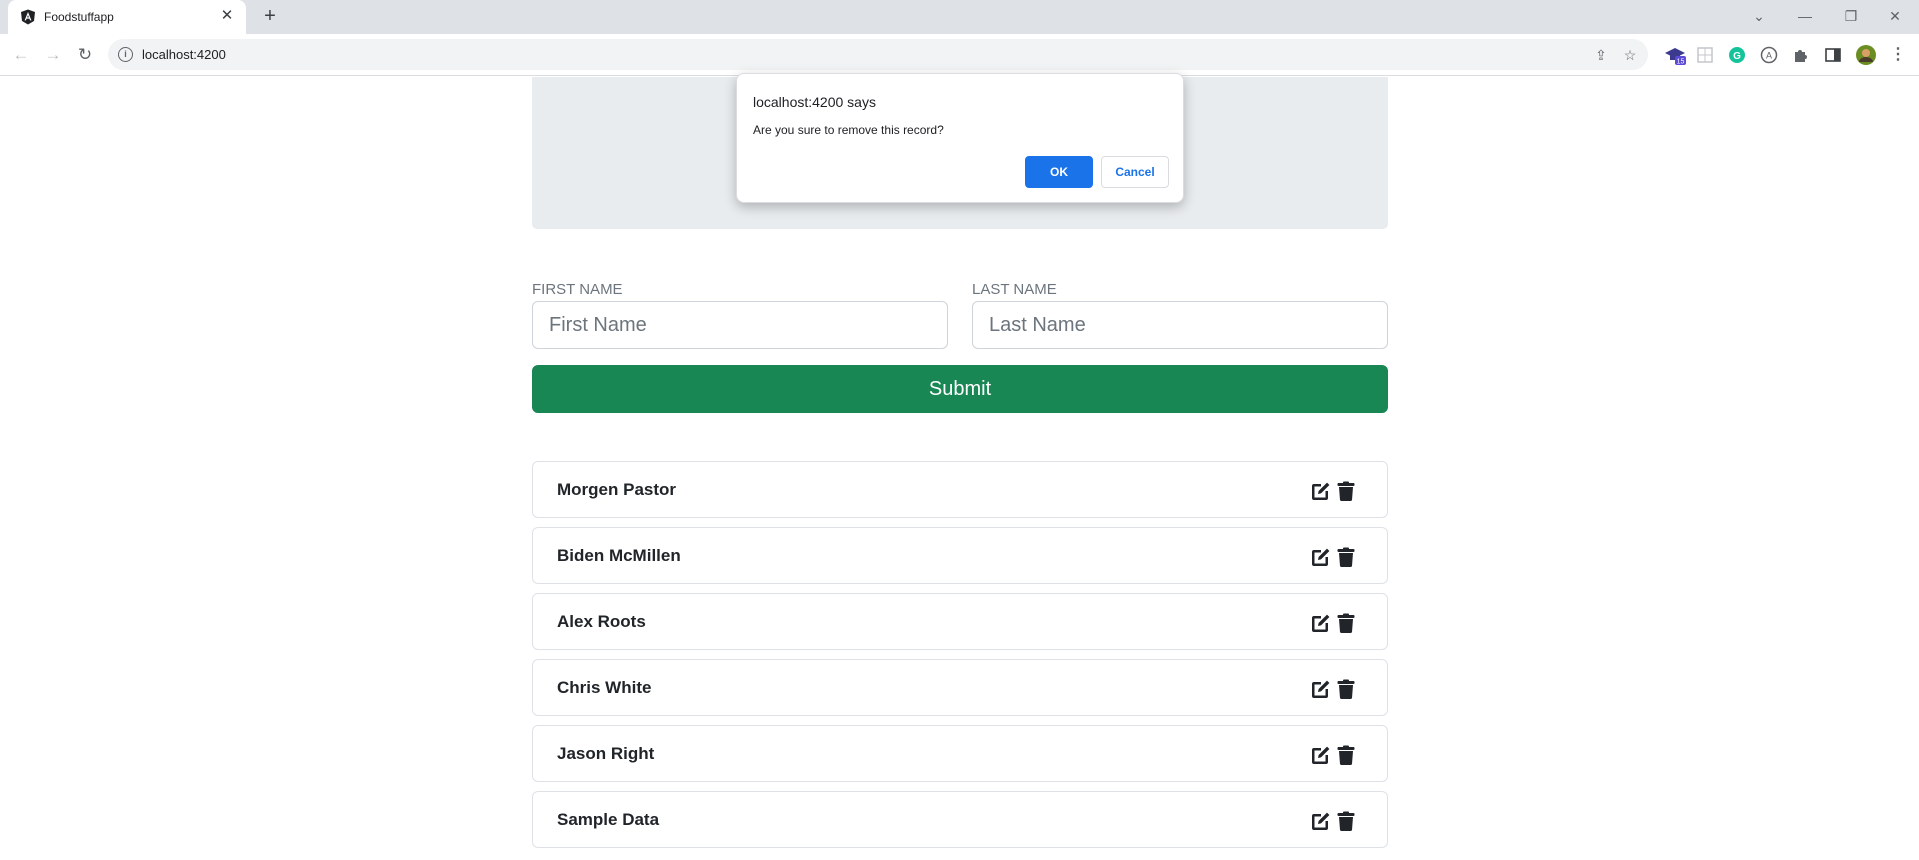 The width and height of the screenshot is (1919, 860). Describe the element at coordinates (1805, 16) in the screenshot. I see `minimize-button: —` at that location.